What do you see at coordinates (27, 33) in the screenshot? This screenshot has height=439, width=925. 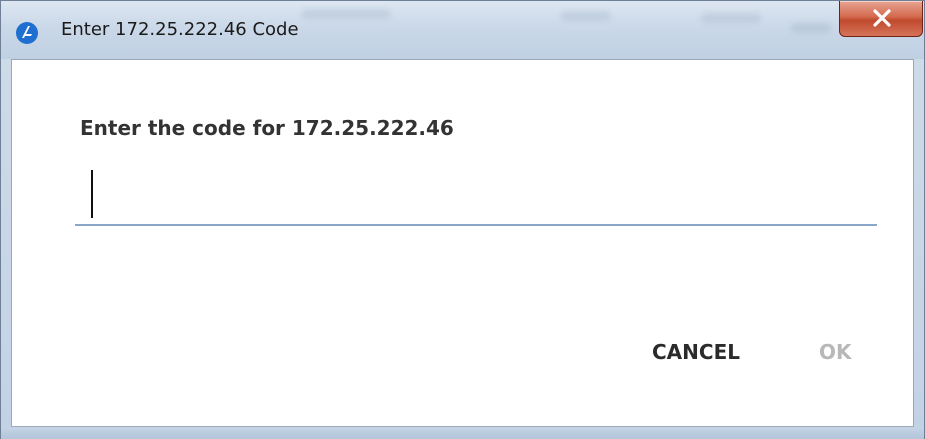 I see `app-logo-icon` at bounding box center [27, 33].